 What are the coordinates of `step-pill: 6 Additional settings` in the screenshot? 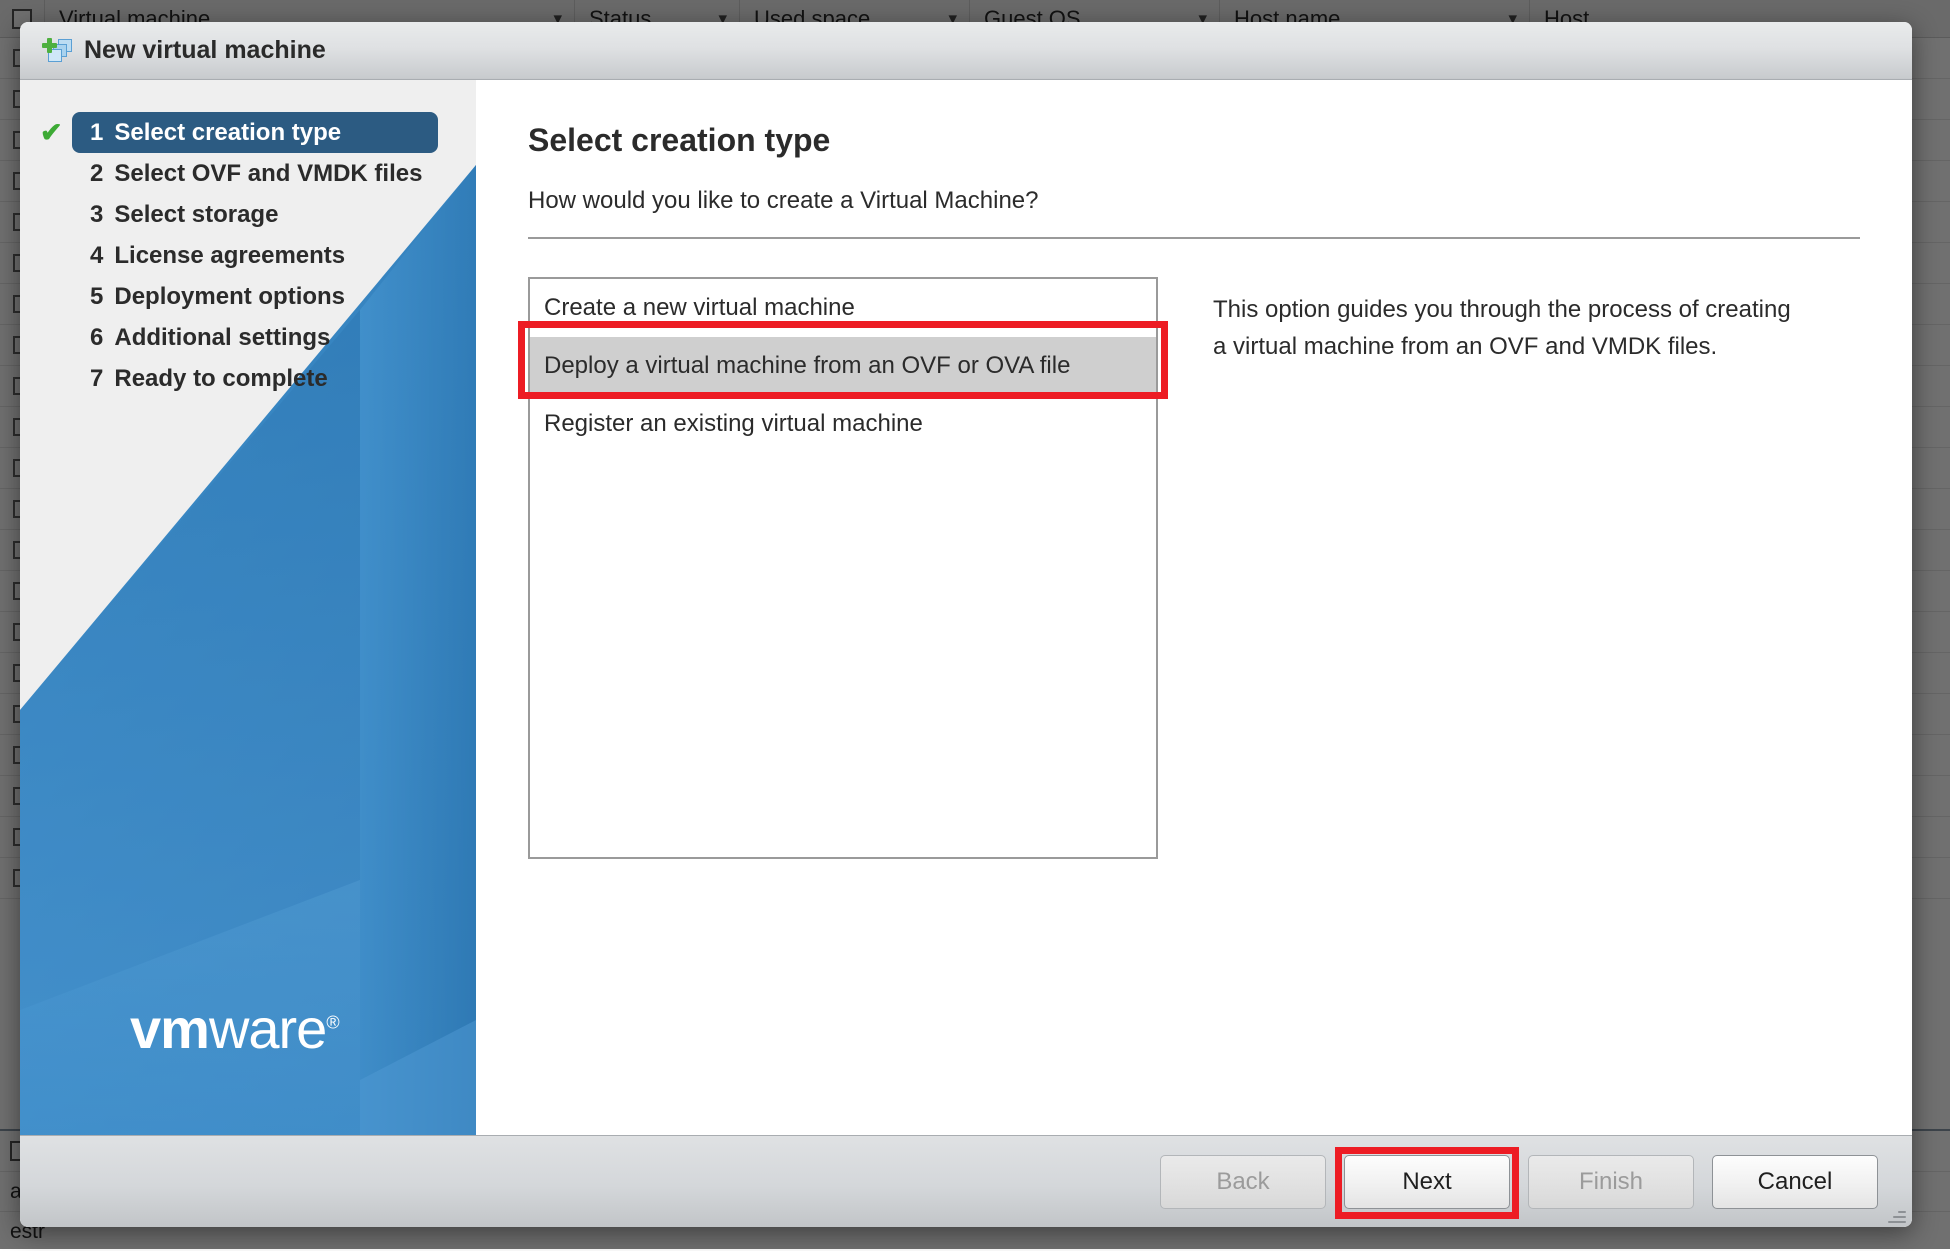 It's located at (210, 337).